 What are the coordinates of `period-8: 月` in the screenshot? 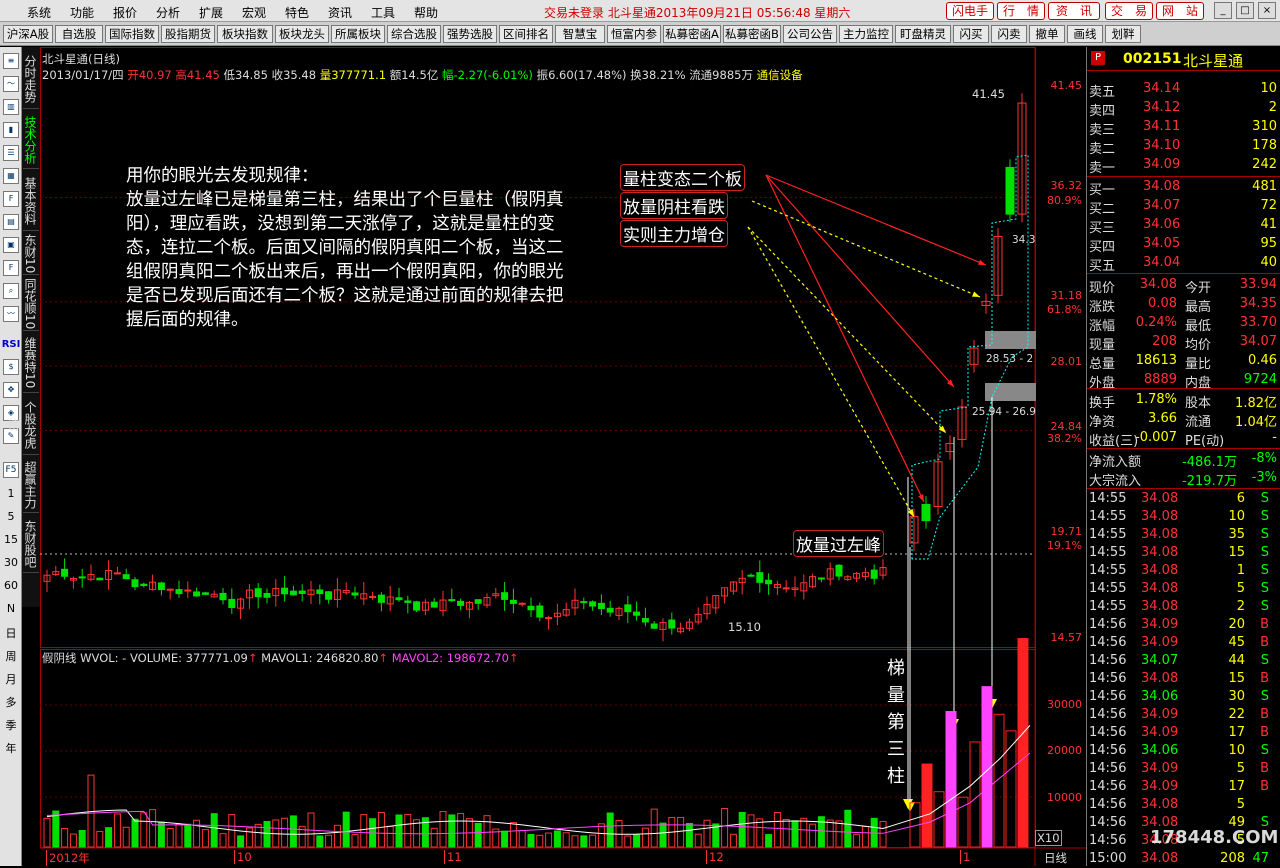 It's located at (11, 679).